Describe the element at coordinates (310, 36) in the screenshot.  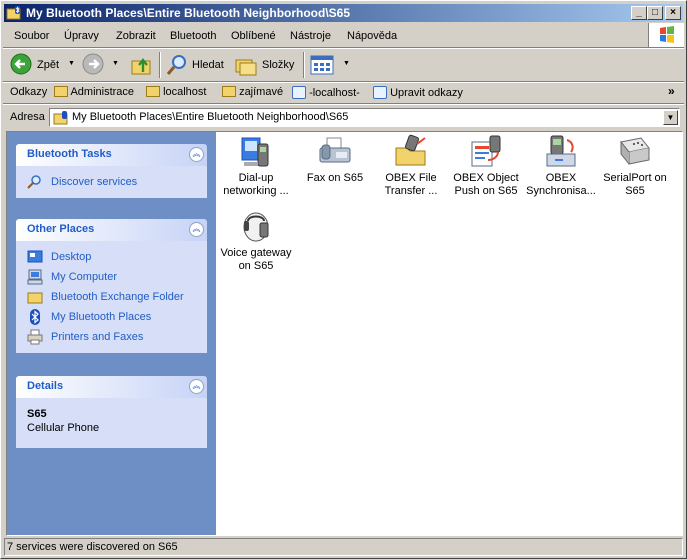
I see `menu-nastroje: Nástroje` at that location.